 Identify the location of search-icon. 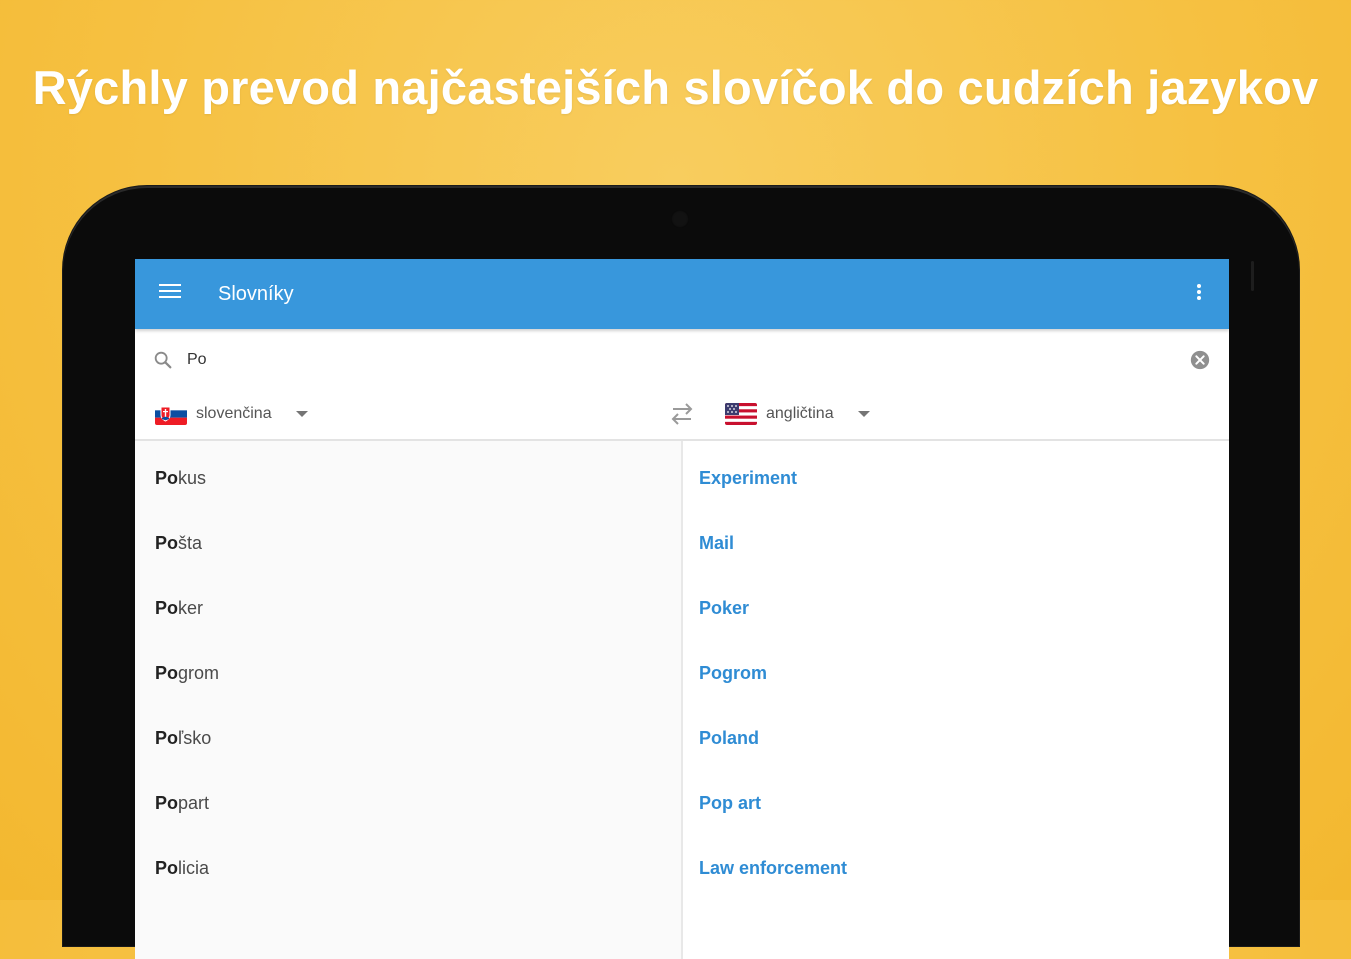
(163, 360).